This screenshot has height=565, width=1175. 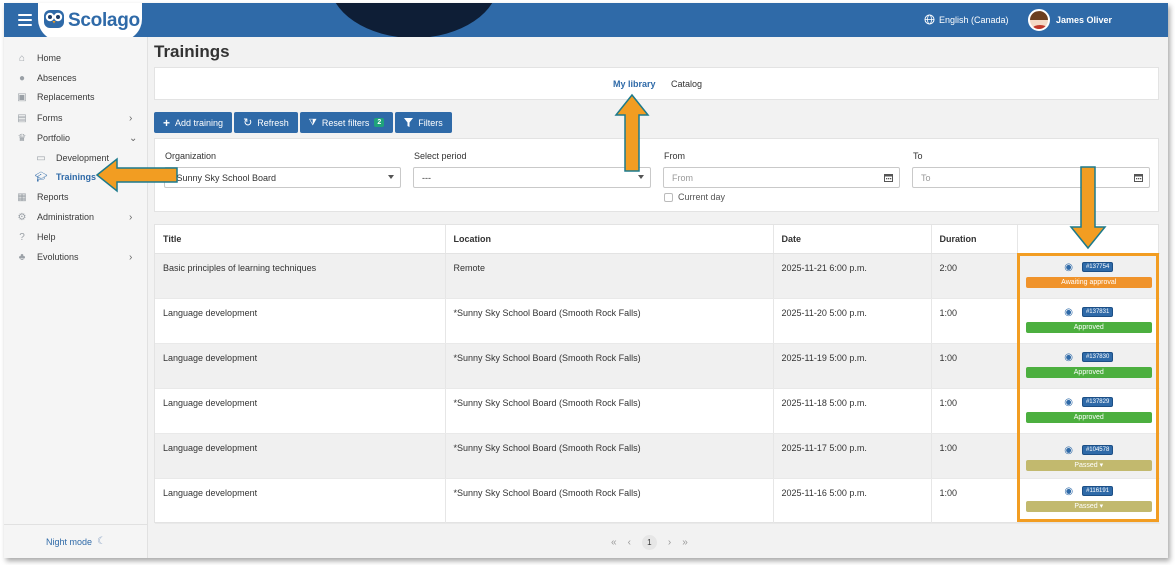 What do you see at coordinates (76, 118) in the screenshot?
I see `sidebar-item-forms: ▤ Forms ›` at bounding box center [76, 118].